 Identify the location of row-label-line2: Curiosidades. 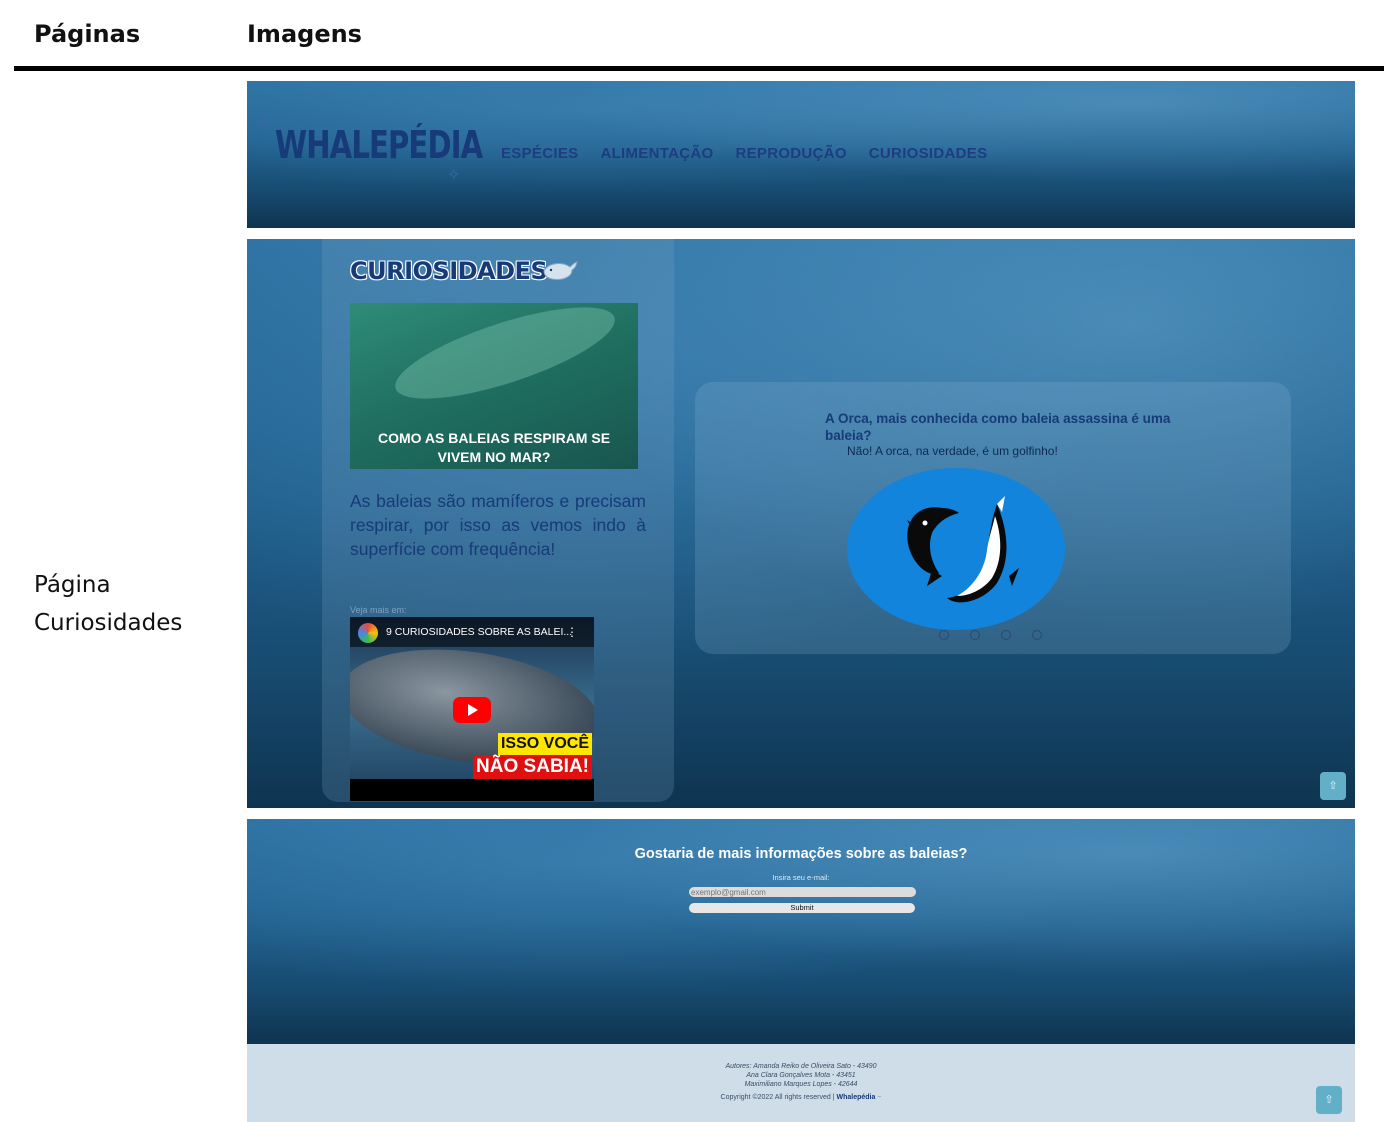
(108, 623).